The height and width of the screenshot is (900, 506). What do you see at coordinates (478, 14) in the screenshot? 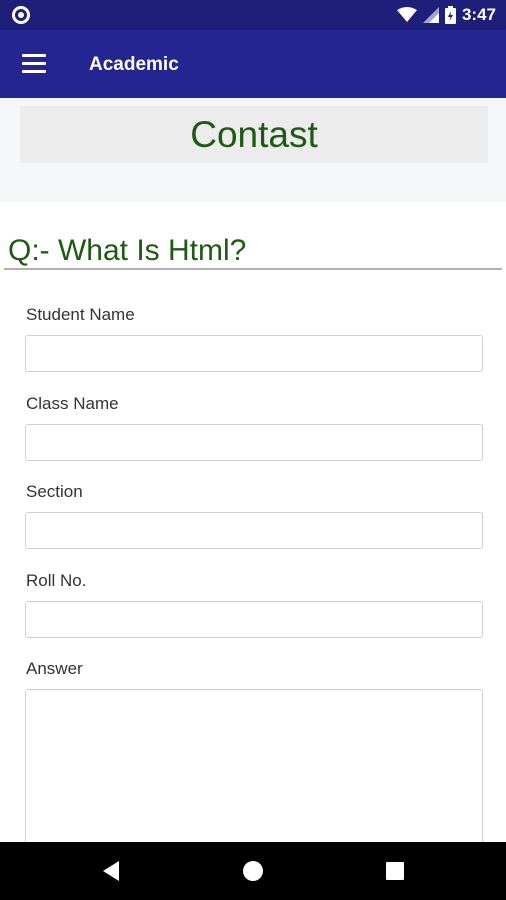
I see `status-time: 3:47` at bounding box center [478, 14].